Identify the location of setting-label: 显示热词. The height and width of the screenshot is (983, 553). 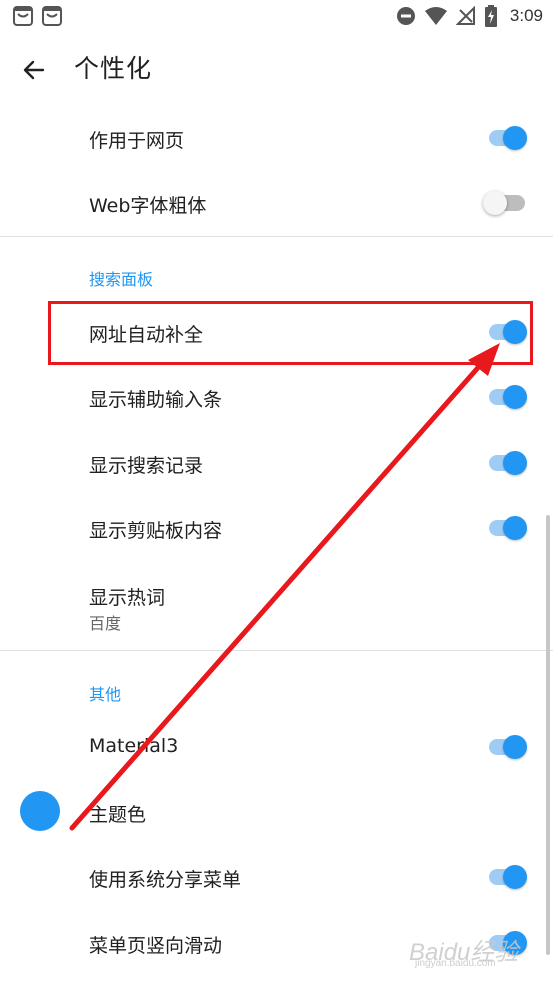
(127, 598).